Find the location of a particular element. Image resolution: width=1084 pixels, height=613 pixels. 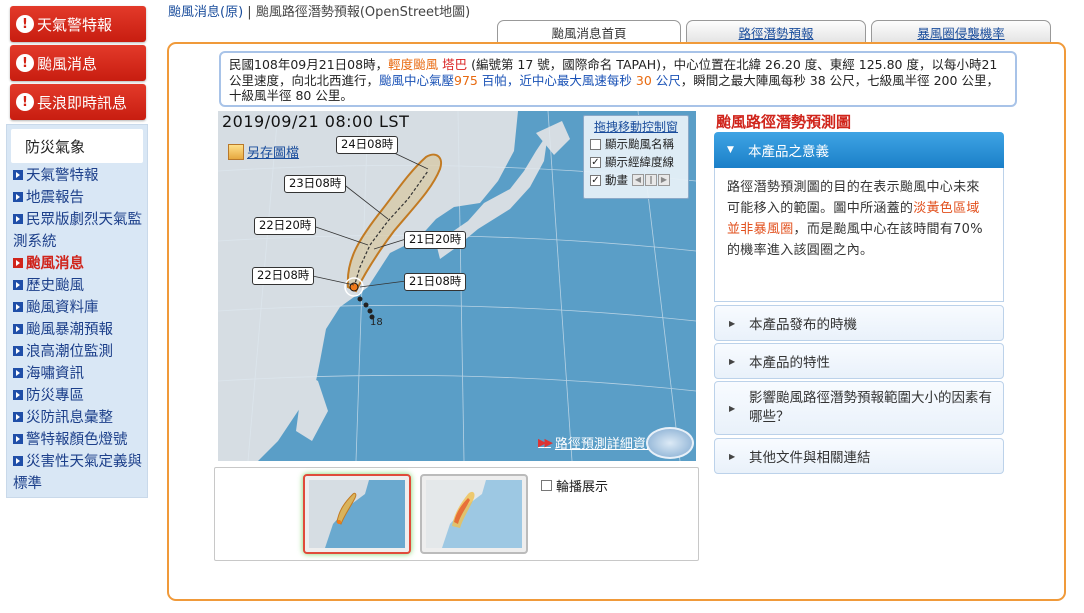

past-track-label: 18 is located at coordinates (376, 322).